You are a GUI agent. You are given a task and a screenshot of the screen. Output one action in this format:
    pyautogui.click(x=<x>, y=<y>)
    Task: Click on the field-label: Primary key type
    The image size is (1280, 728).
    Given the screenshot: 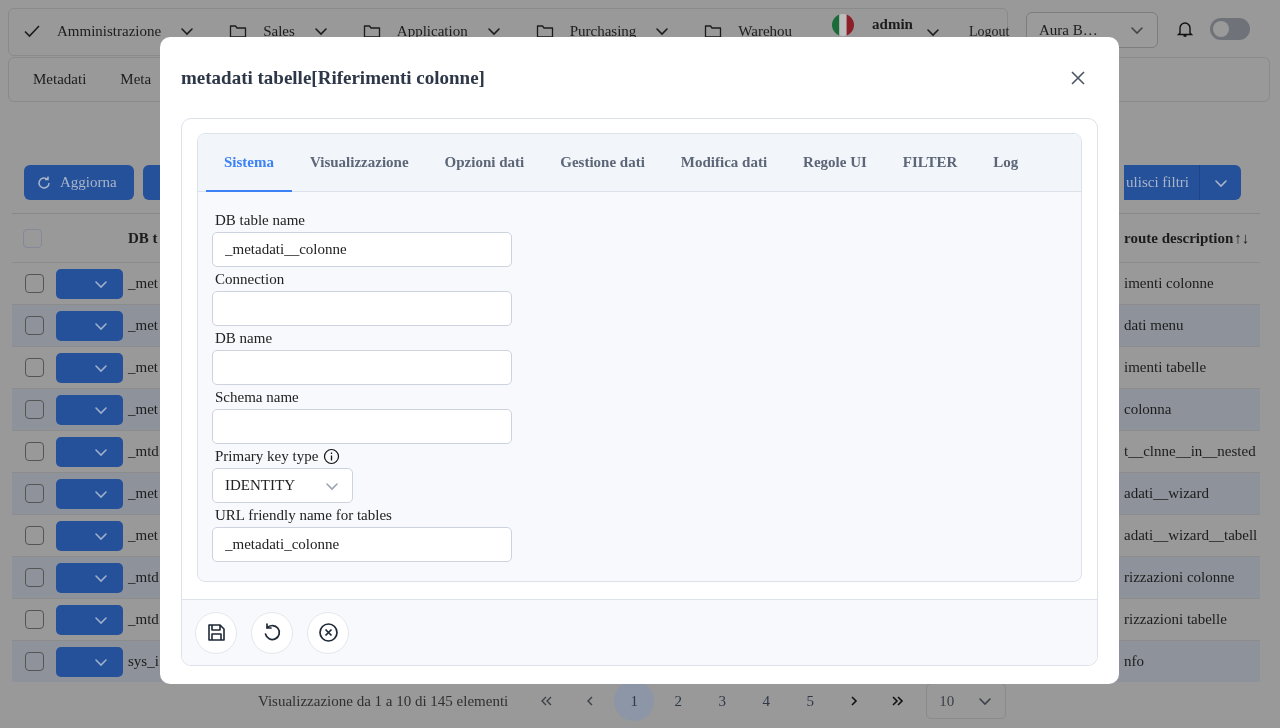 What is the action you would take?
    pyautogui.click(x=267, y=456)
    